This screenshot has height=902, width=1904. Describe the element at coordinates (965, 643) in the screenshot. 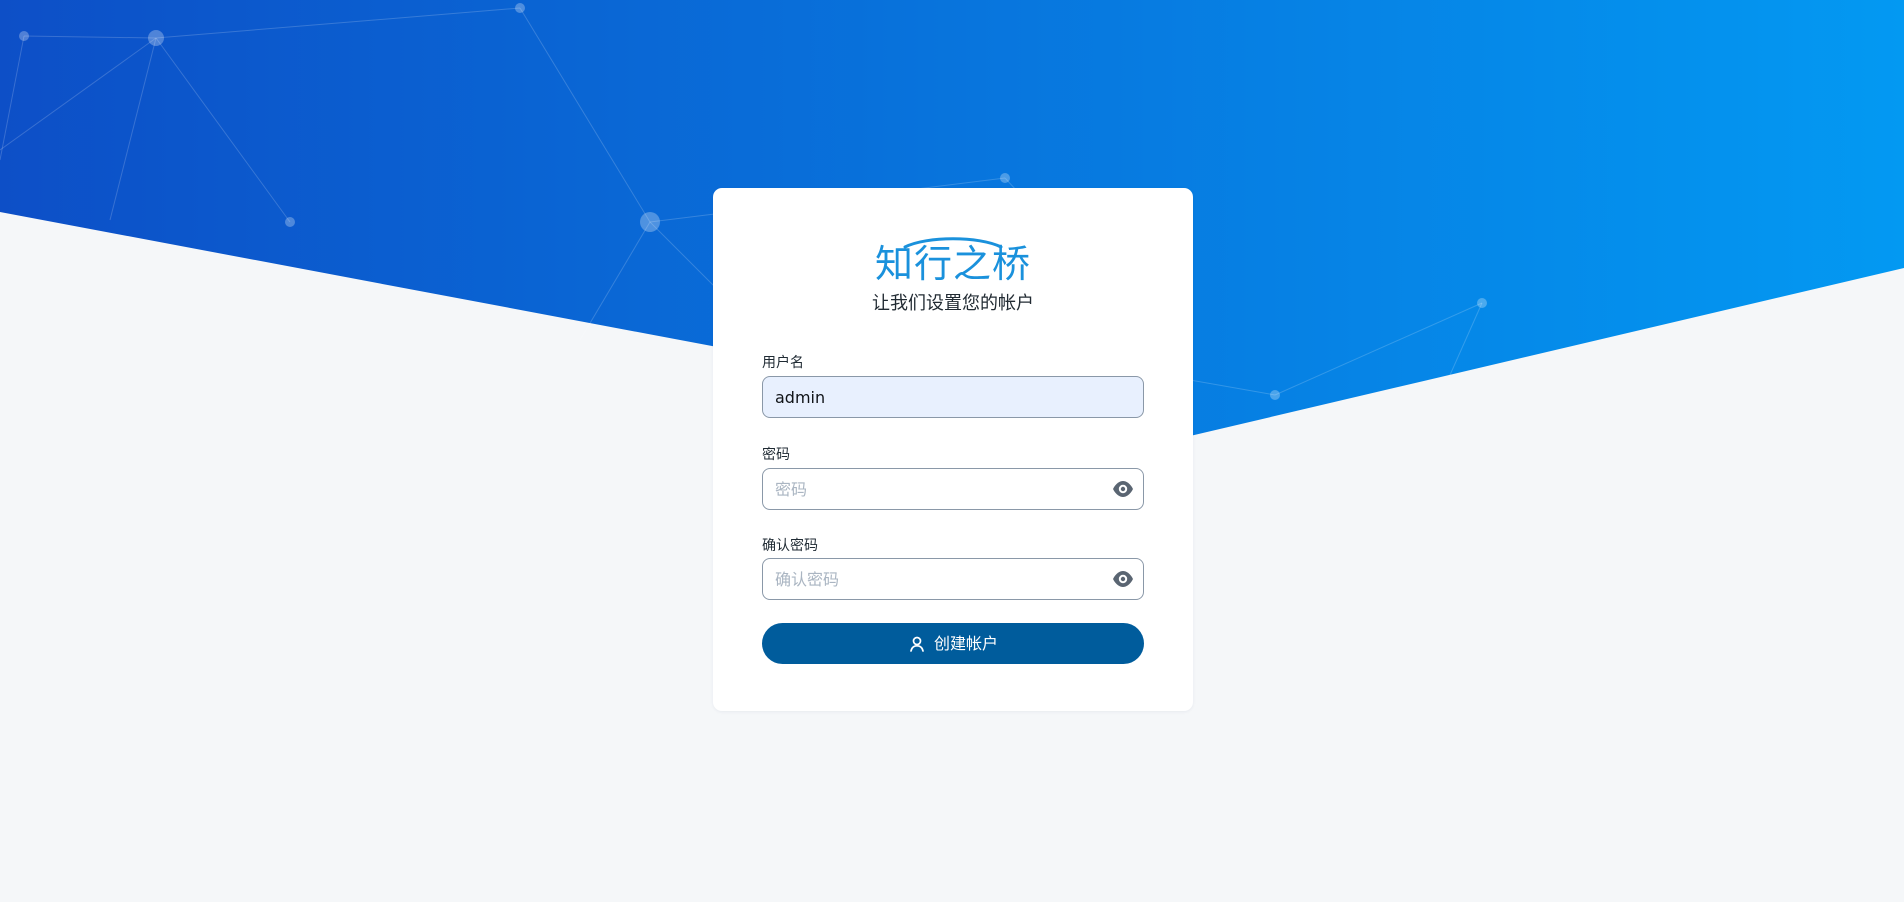

I see `create-account-label: 创建帐户` at that location.